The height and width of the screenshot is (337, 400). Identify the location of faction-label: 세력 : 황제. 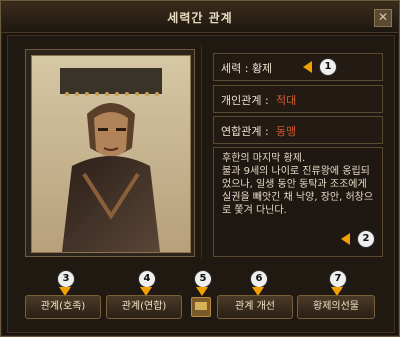
(247, 68).